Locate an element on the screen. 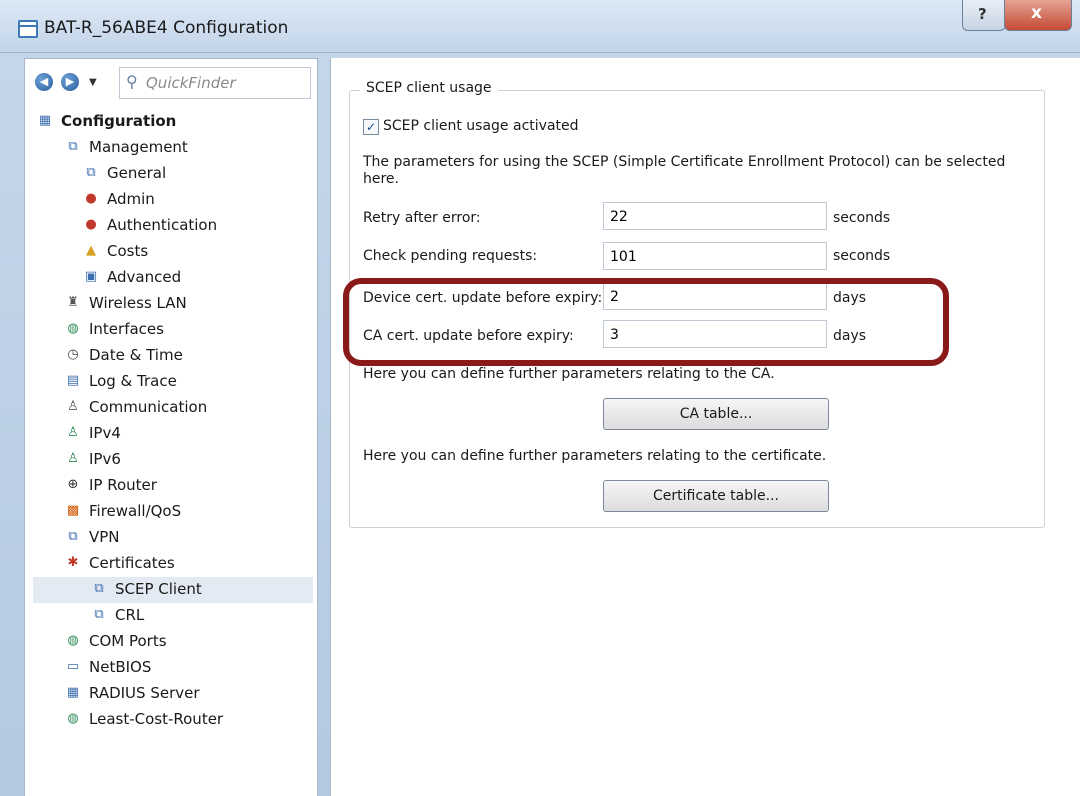  tree-item-least-cost-router: ◍ Least-Cost-Router is located at coordinates (186, 720).